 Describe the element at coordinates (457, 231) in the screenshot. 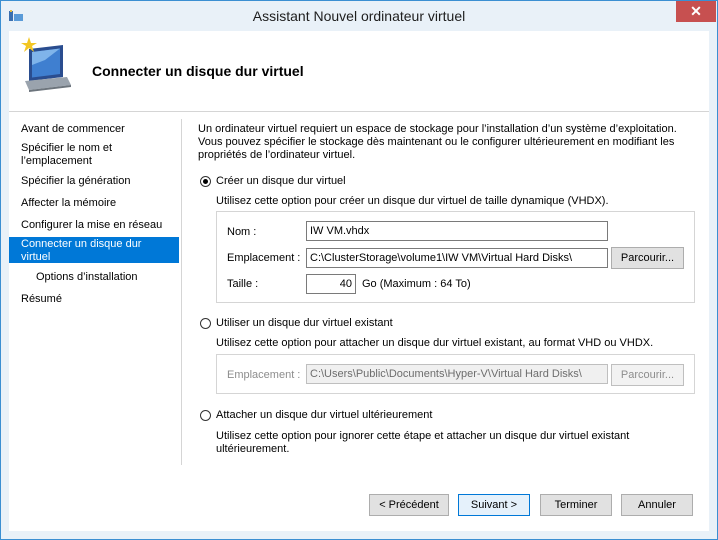

I see `vhd-name-input: IW VM.vhdx` at that location.